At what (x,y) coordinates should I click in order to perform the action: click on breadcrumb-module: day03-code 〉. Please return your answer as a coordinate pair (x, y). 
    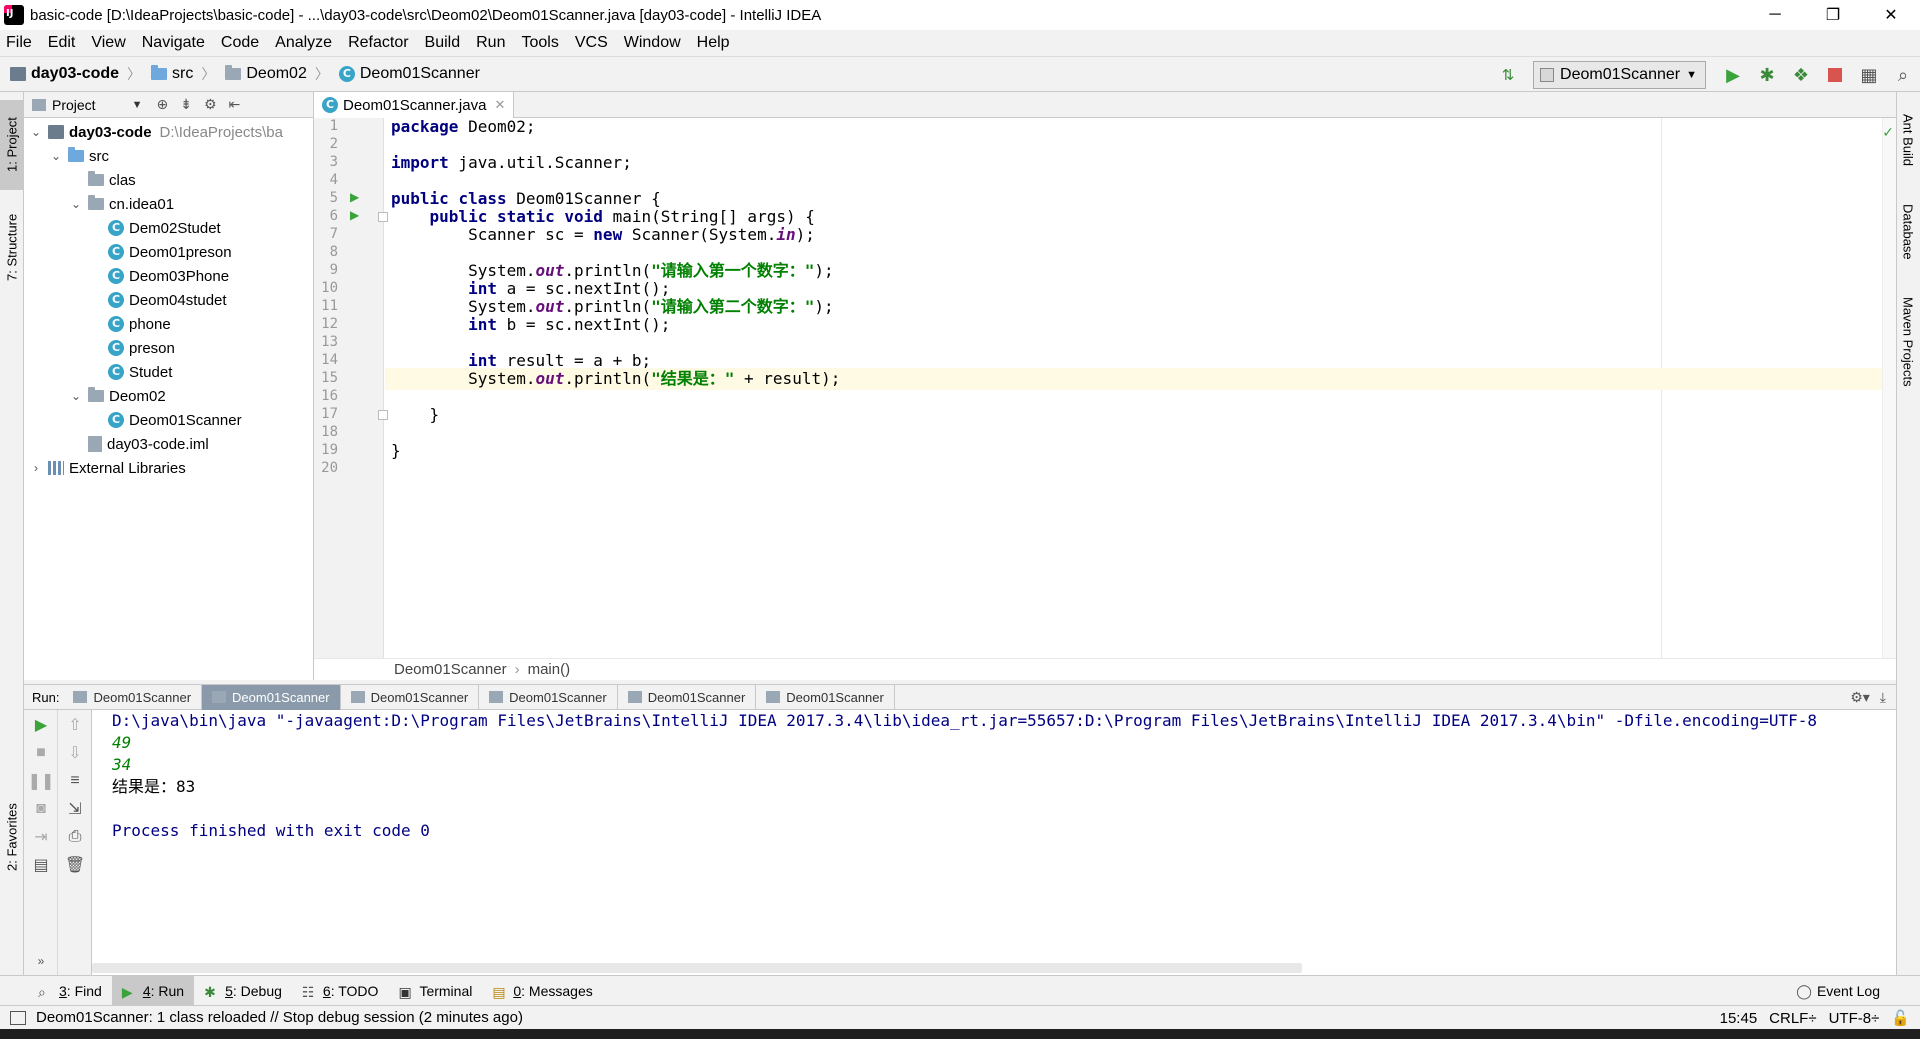
    Looking at the image, I should click on (70, 74).